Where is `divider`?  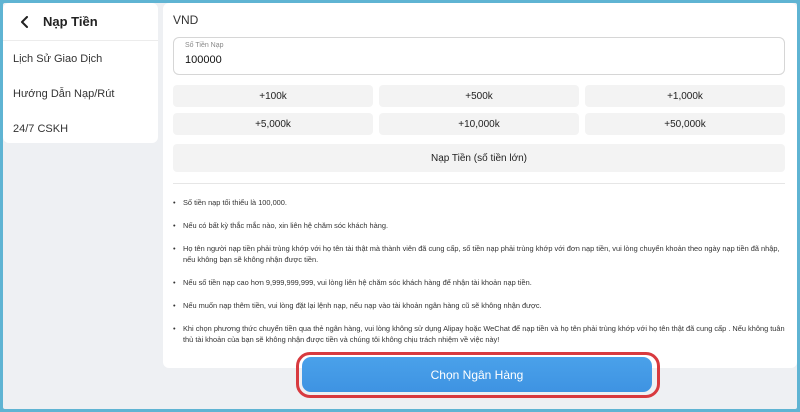 divider is located at coordinates (479, 183).